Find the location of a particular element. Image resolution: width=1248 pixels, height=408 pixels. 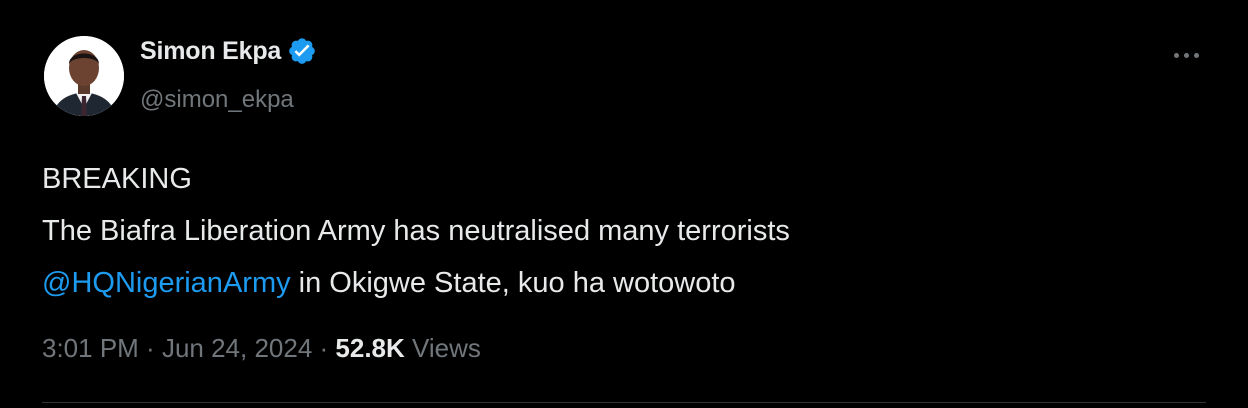

views-label: Views is located at coordinates (442, 348).